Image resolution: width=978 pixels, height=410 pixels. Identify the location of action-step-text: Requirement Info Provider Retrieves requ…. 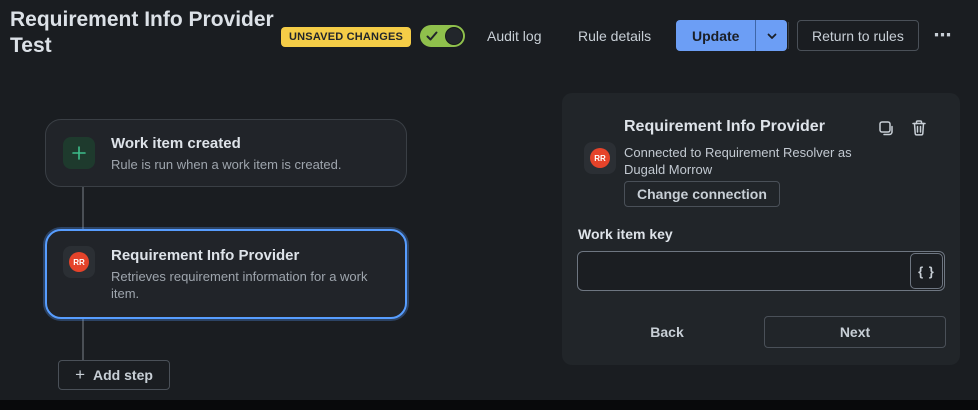
(246, 274).